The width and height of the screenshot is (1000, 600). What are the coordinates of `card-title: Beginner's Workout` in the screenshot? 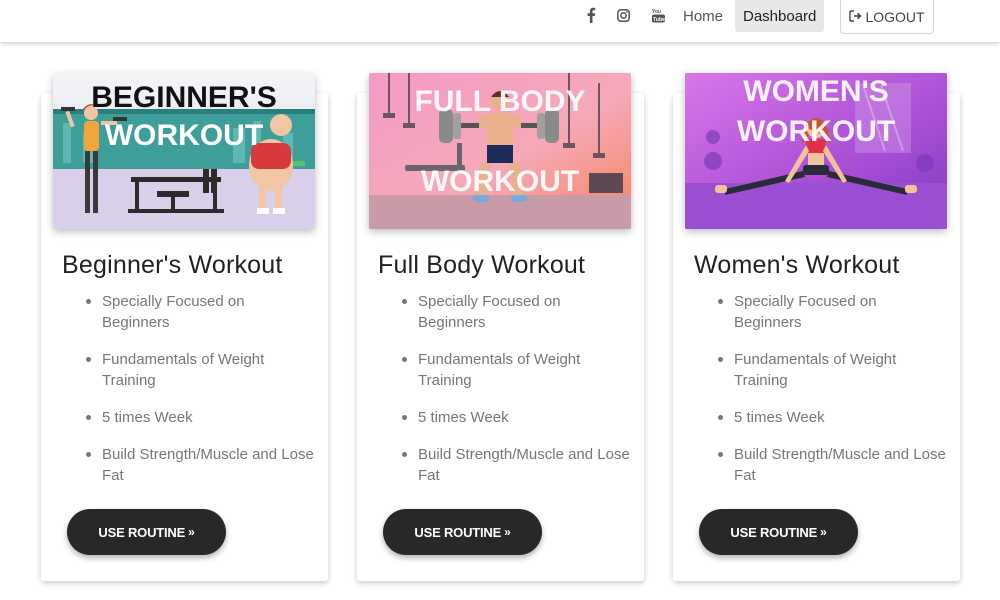 It's located at (172, 265).